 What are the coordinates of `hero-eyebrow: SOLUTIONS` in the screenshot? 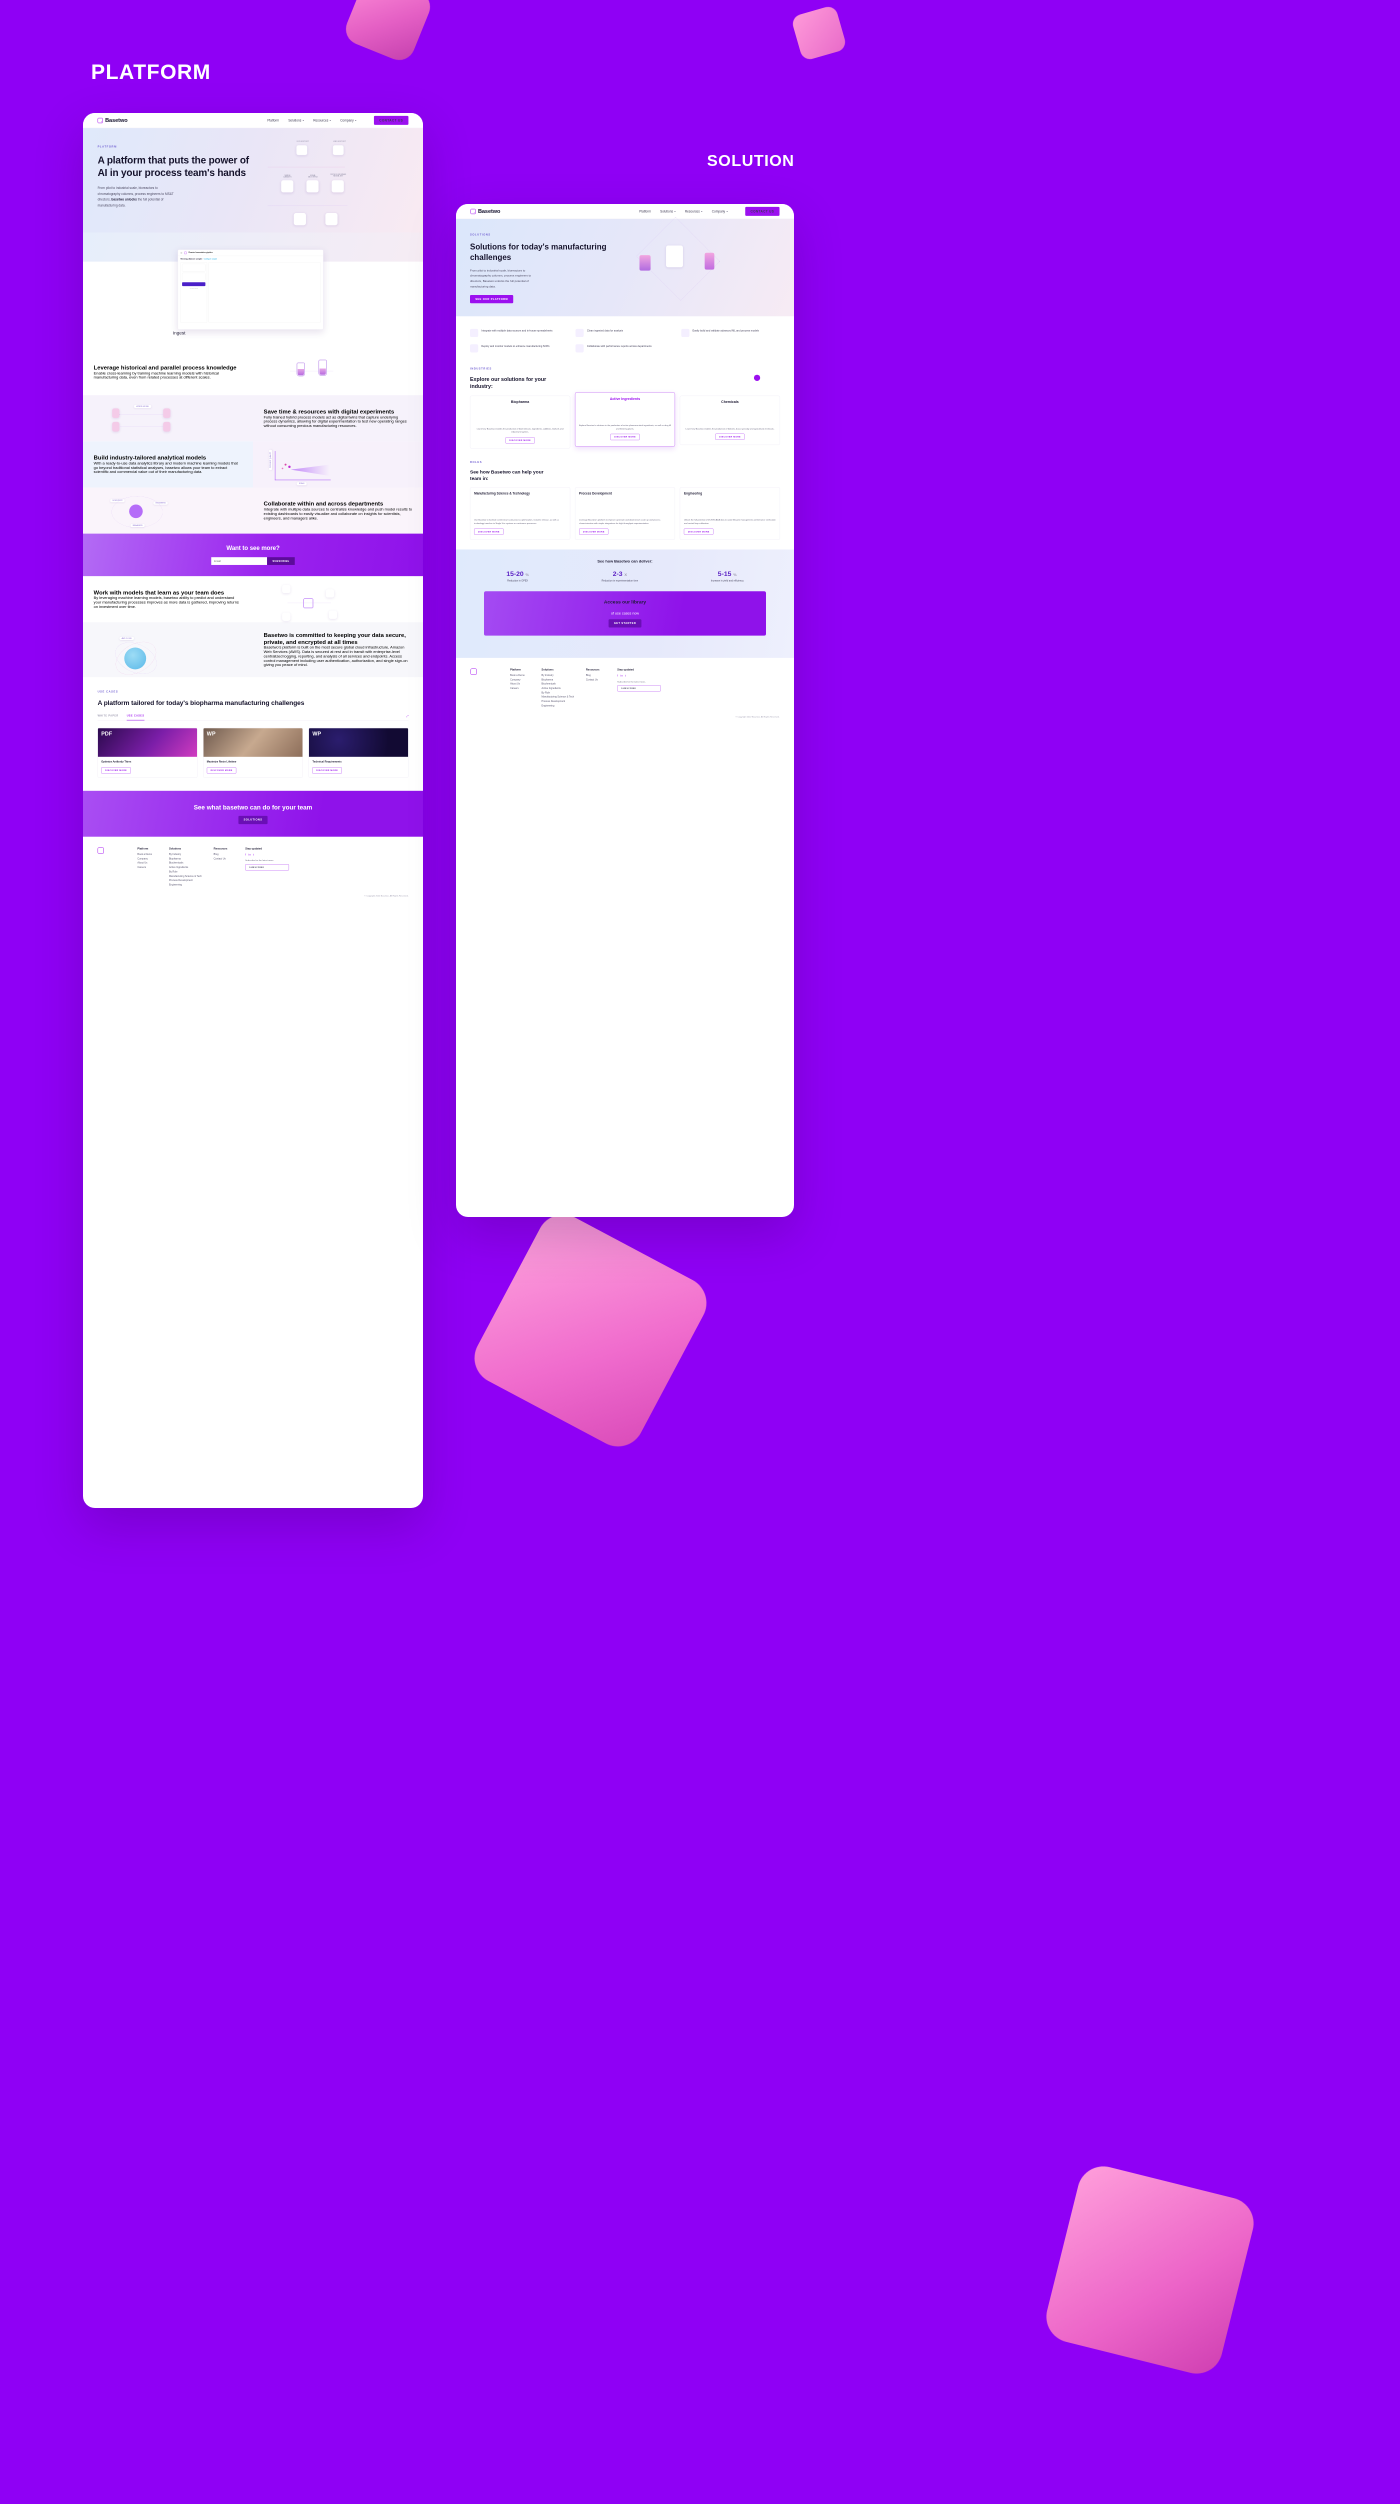 It's located at (480, 235).